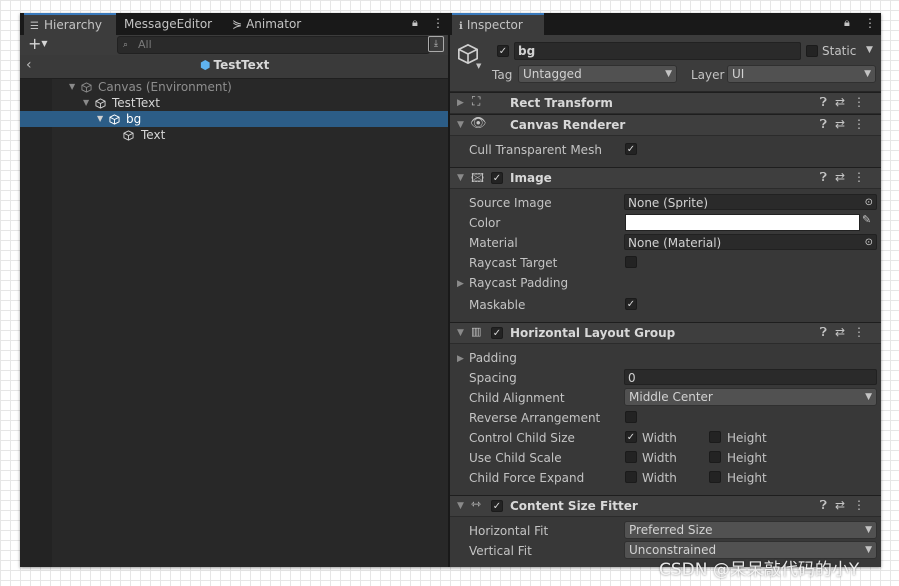  Describe the element at coordinates (665, 125) in the screenshot. I see `canvas-renderer-header: ▼ 👁︎ Canvas Renderer ❓︎⇄⋮` at that location.